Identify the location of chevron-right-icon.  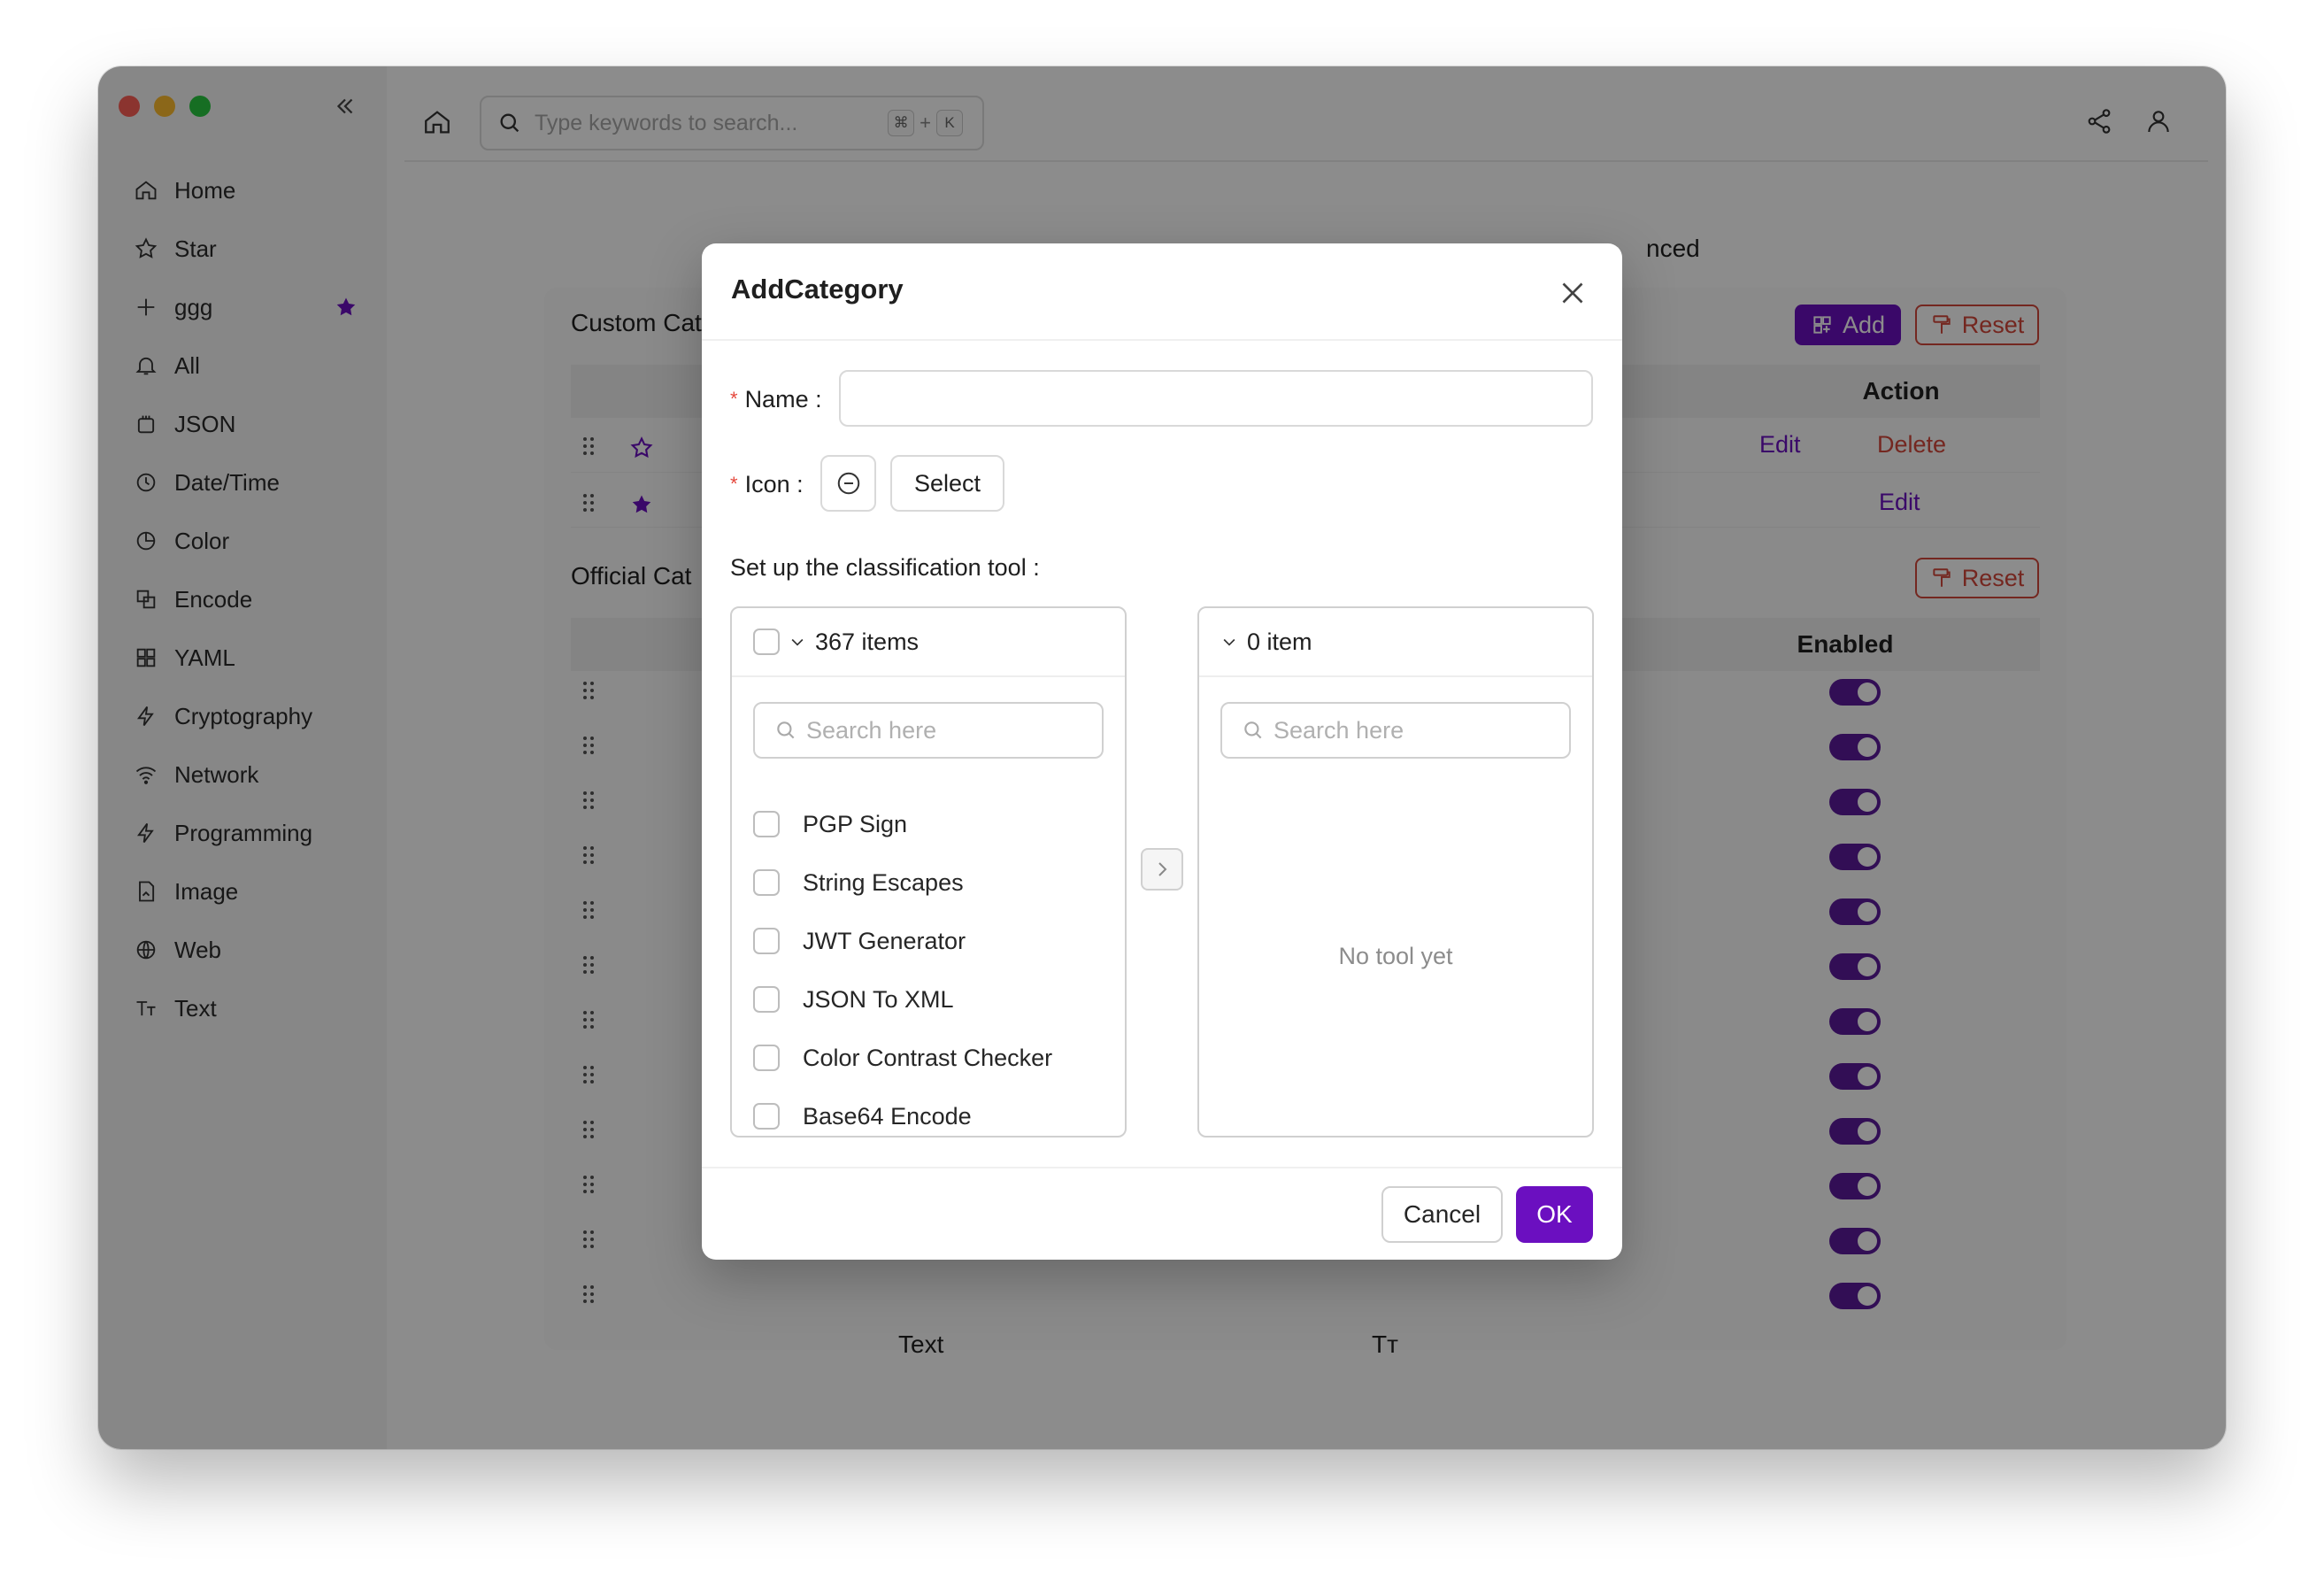
(1162, 869).